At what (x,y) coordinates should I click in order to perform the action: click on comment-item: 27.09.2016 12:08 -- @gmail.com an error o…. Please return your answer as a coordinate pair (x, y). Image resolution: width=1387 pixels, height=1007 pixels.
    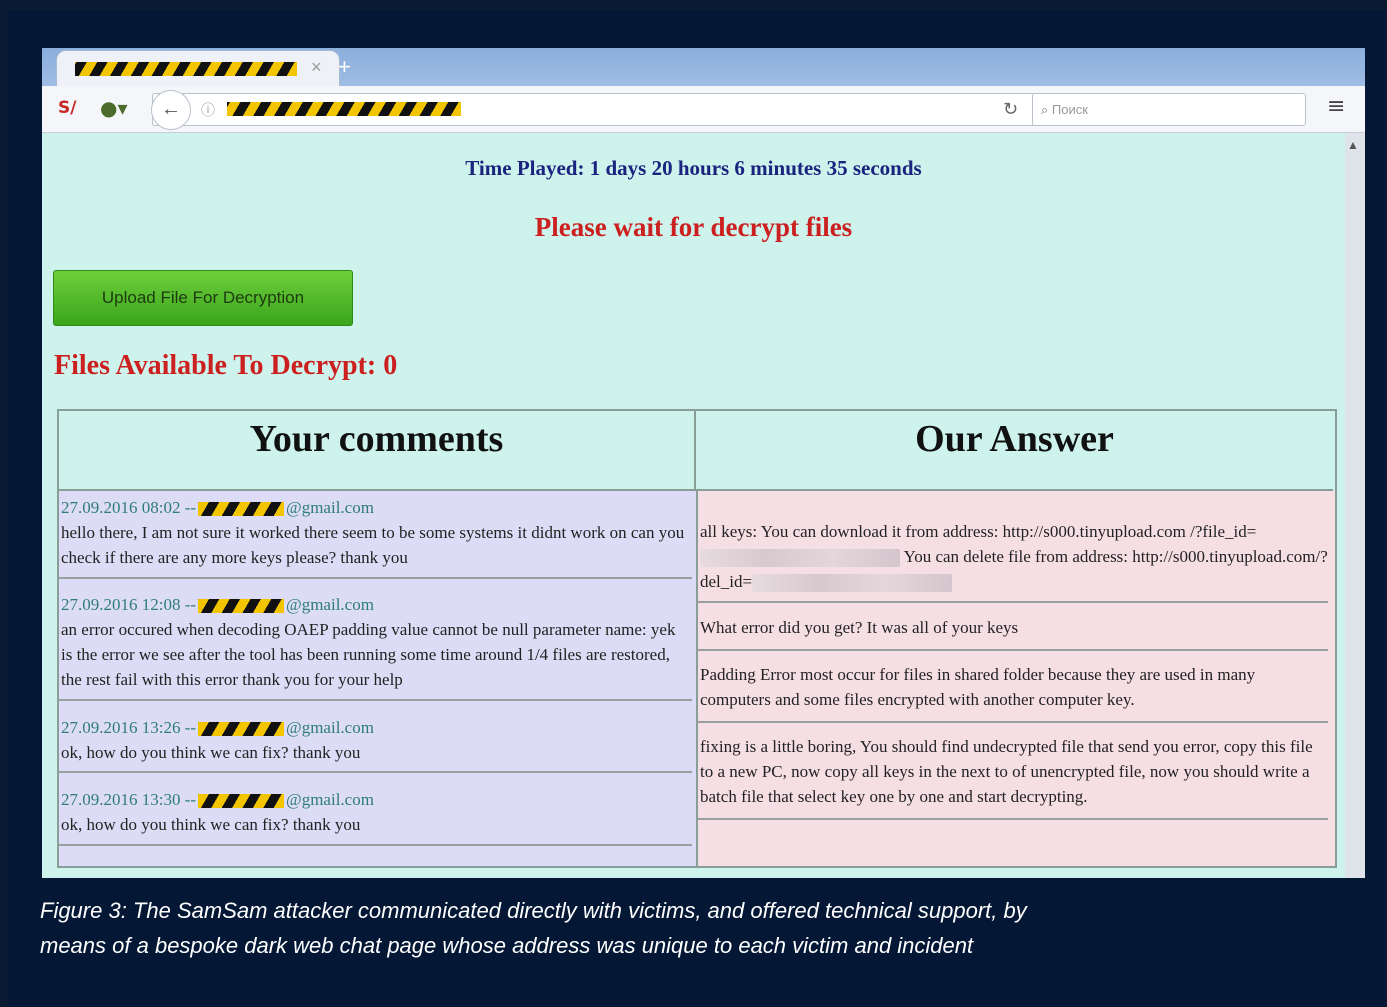
    Looking at the image, I should click on (376, 642).